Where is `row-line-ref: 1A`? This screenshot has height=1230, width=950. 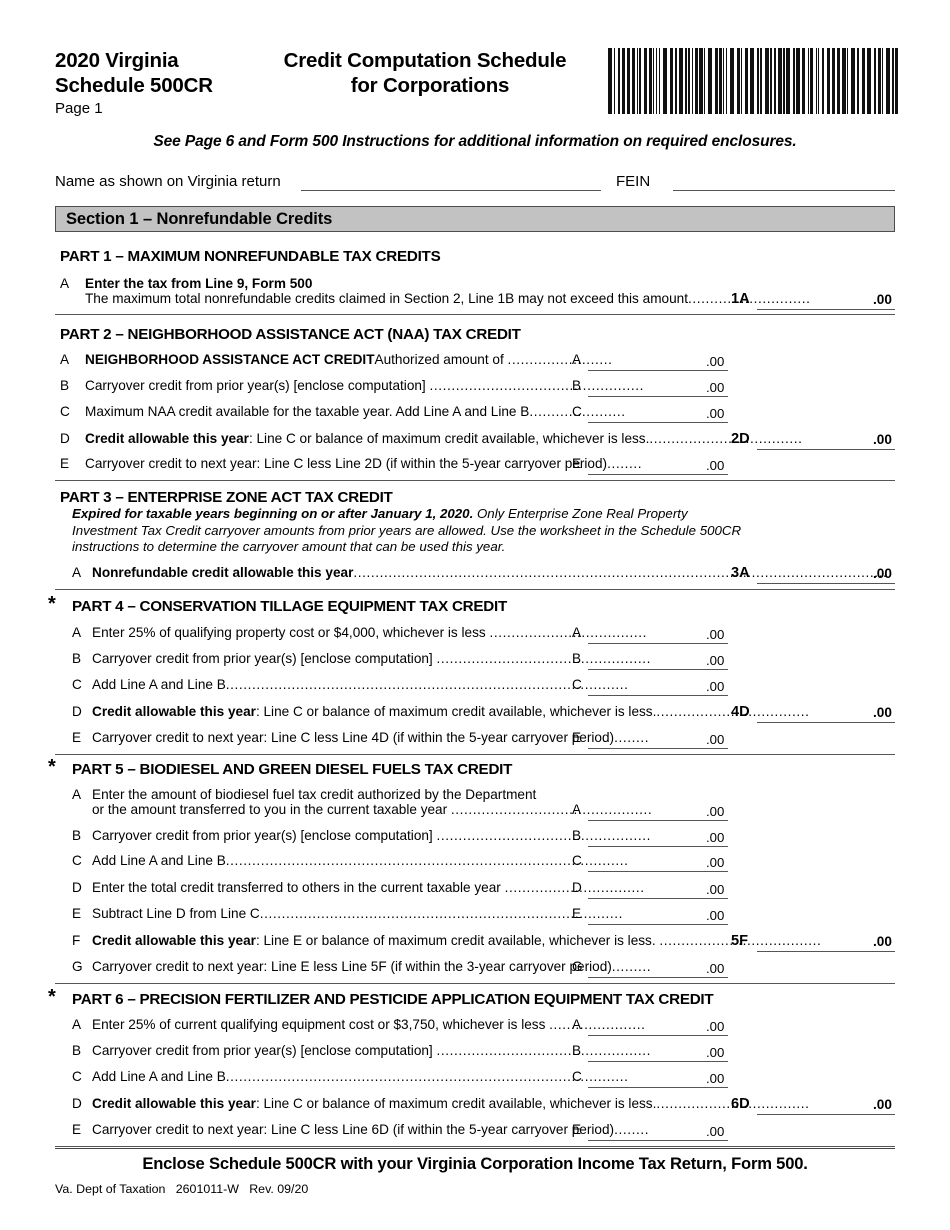
row-line-ref: 1A is located at coordinates (740, 299).